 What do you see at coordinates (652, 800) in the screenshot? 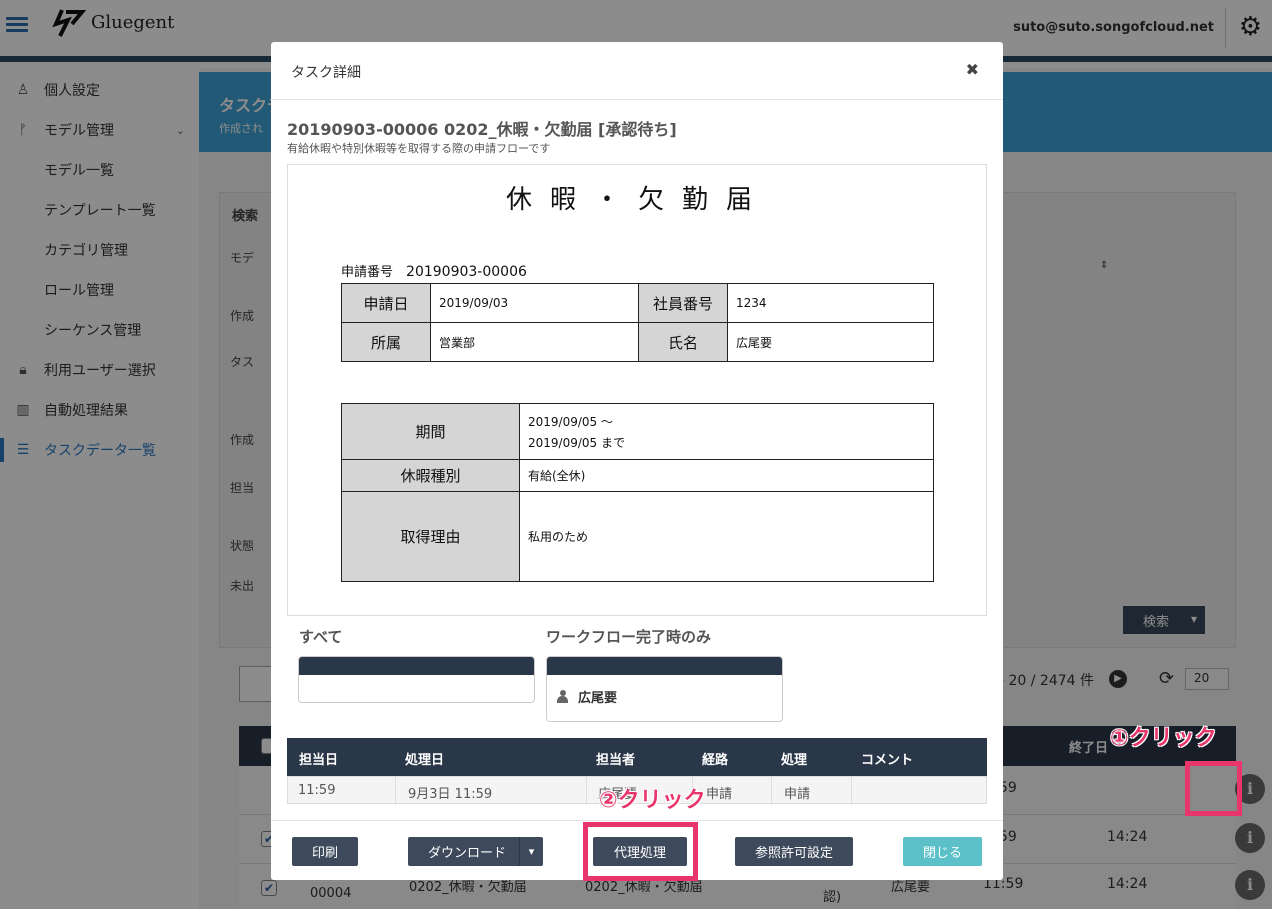
I see `annotation-step2: ②クリック` at bounding box center [652, 800].